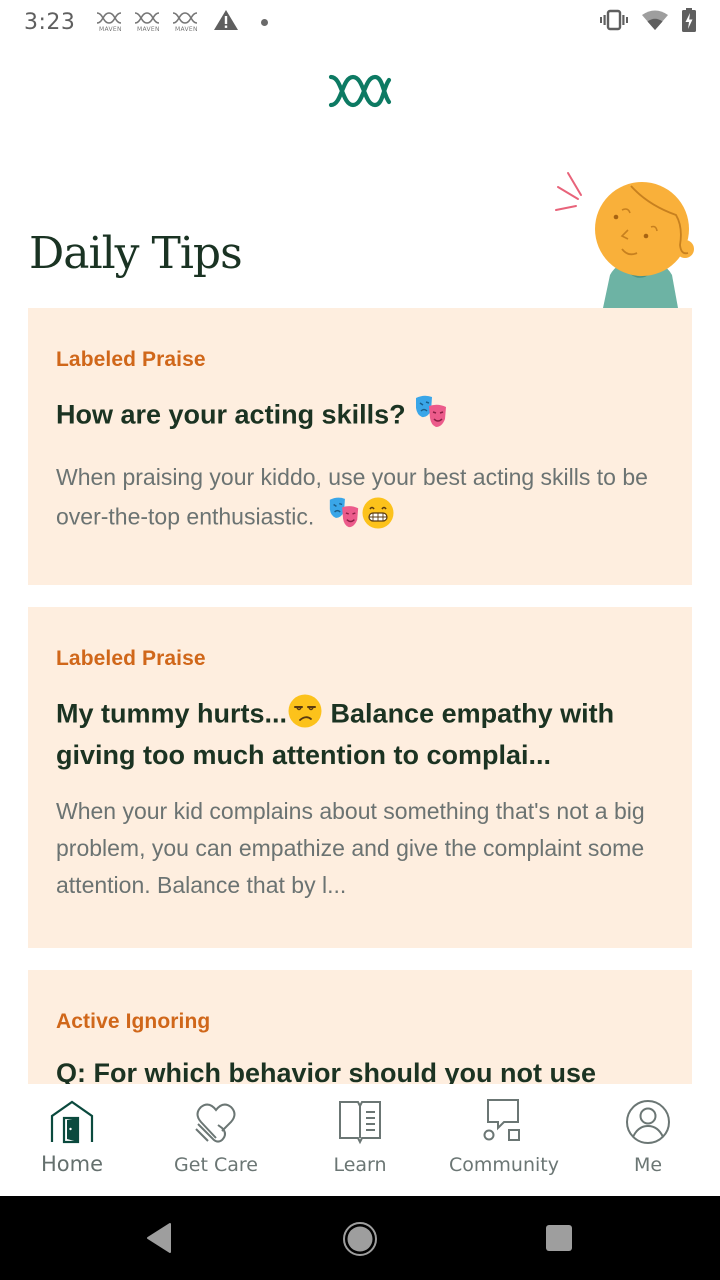 This screenshot has height=1280, width=720. I want to click on nav-item-get-care: Get Care, so click(216, 1140).